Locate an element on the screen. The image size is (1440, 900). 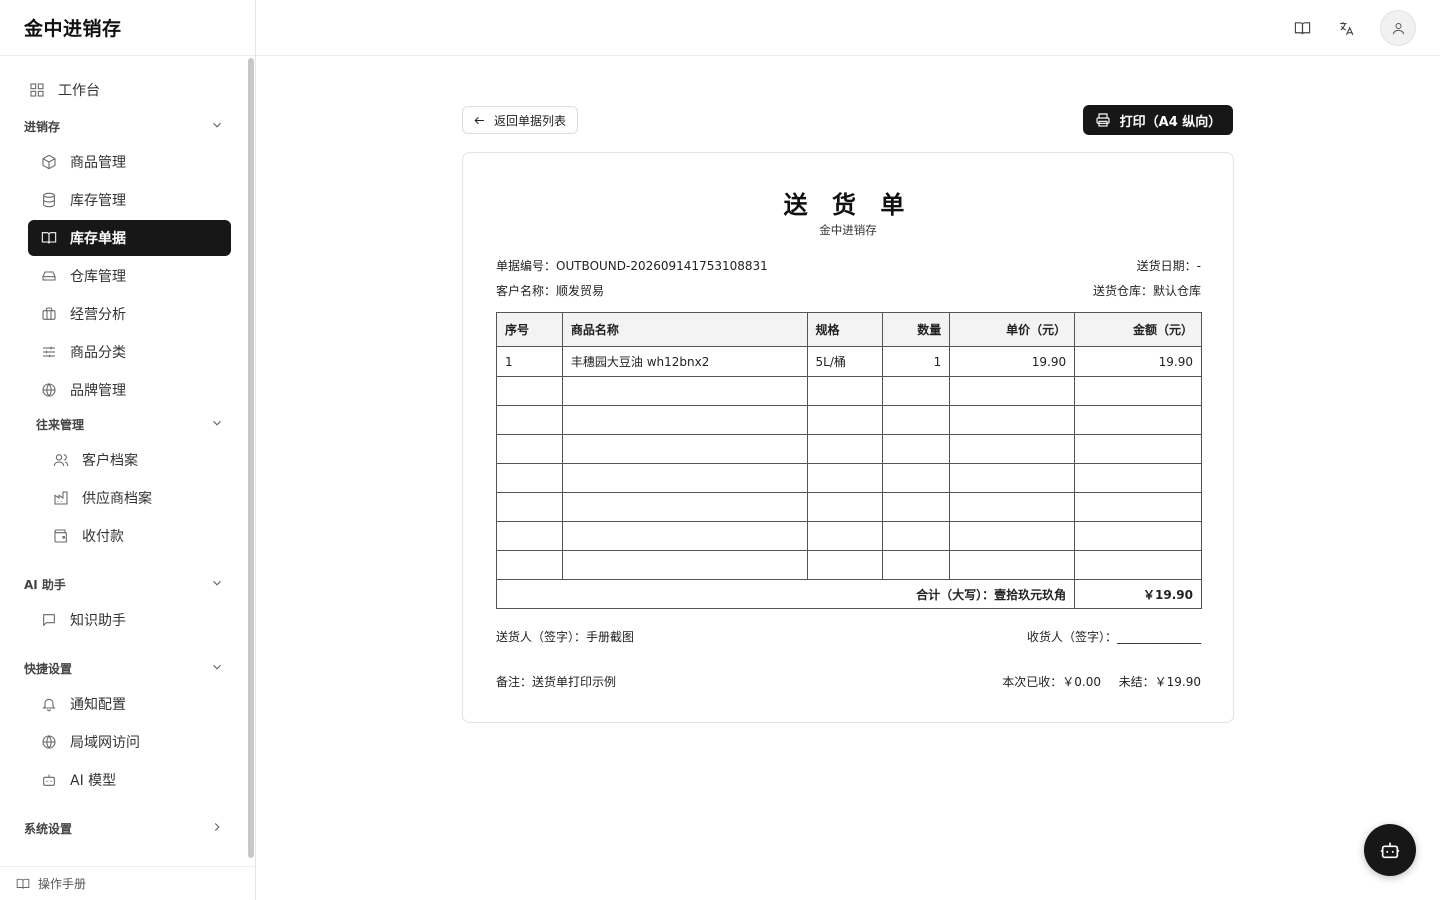
sidebar-item-label: 商品管理 is located at coordinates (98, 163).